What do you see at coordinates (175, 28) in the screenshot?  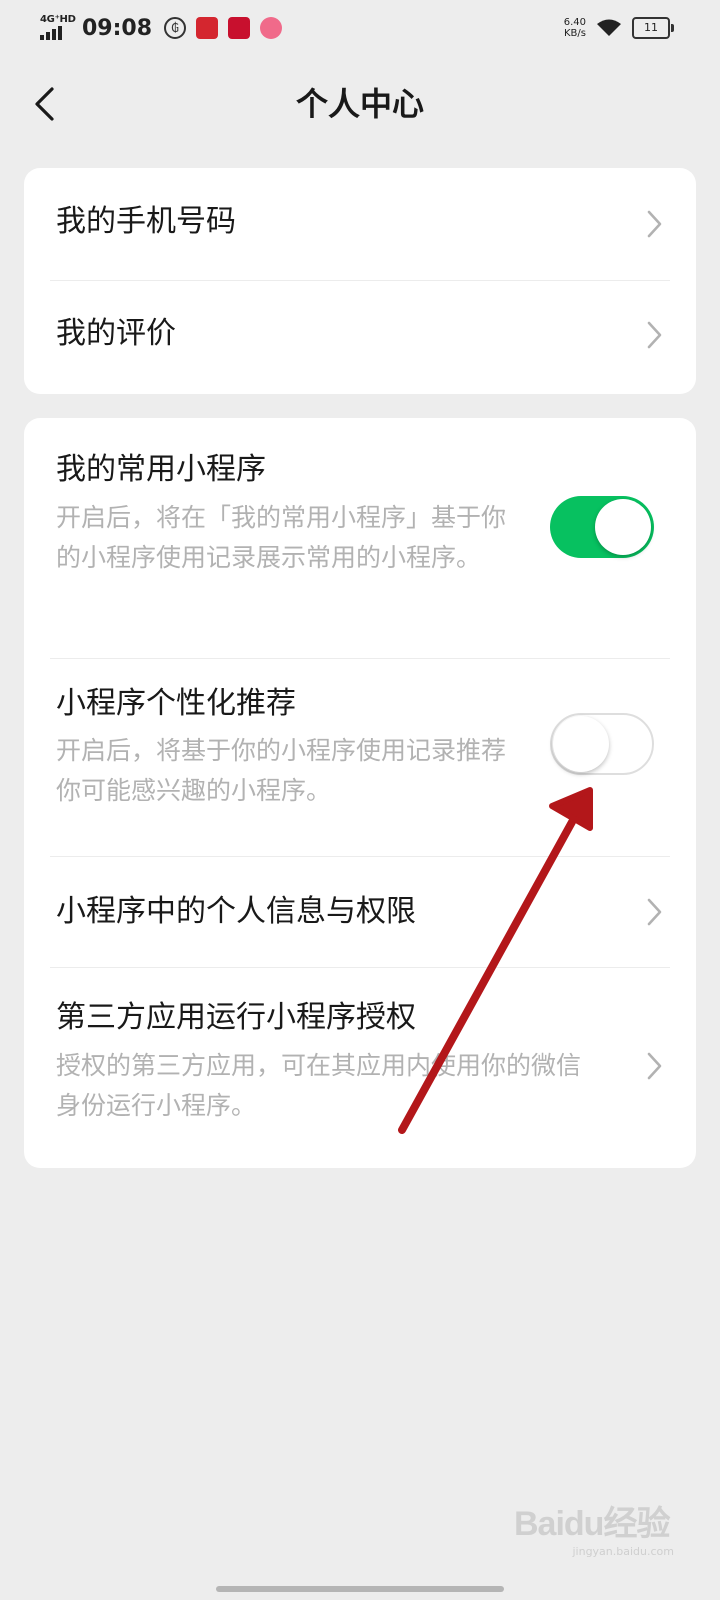 I see `hd-call-icon: ₲` at bounding box center [175, 28].